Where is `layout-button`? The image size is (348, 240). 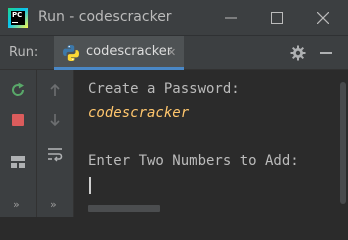 layout-button is located at coordinates (18, 162).